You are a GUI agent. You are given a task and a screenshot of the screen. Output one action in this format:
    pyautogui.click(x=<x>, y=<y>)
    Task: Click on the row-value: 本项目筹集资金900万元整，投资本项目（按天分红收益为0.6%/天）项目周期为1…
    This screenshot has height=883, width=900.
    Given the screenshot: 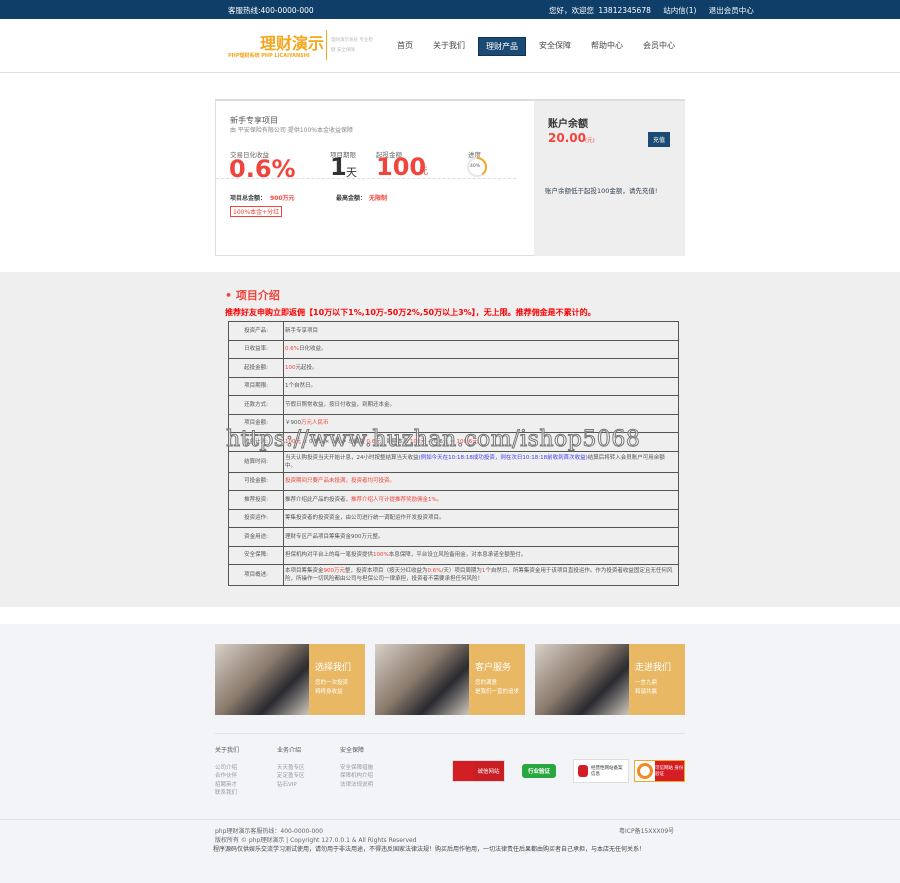 What is the action you would take?
    pyautogui.click(x=481, y=575)
    